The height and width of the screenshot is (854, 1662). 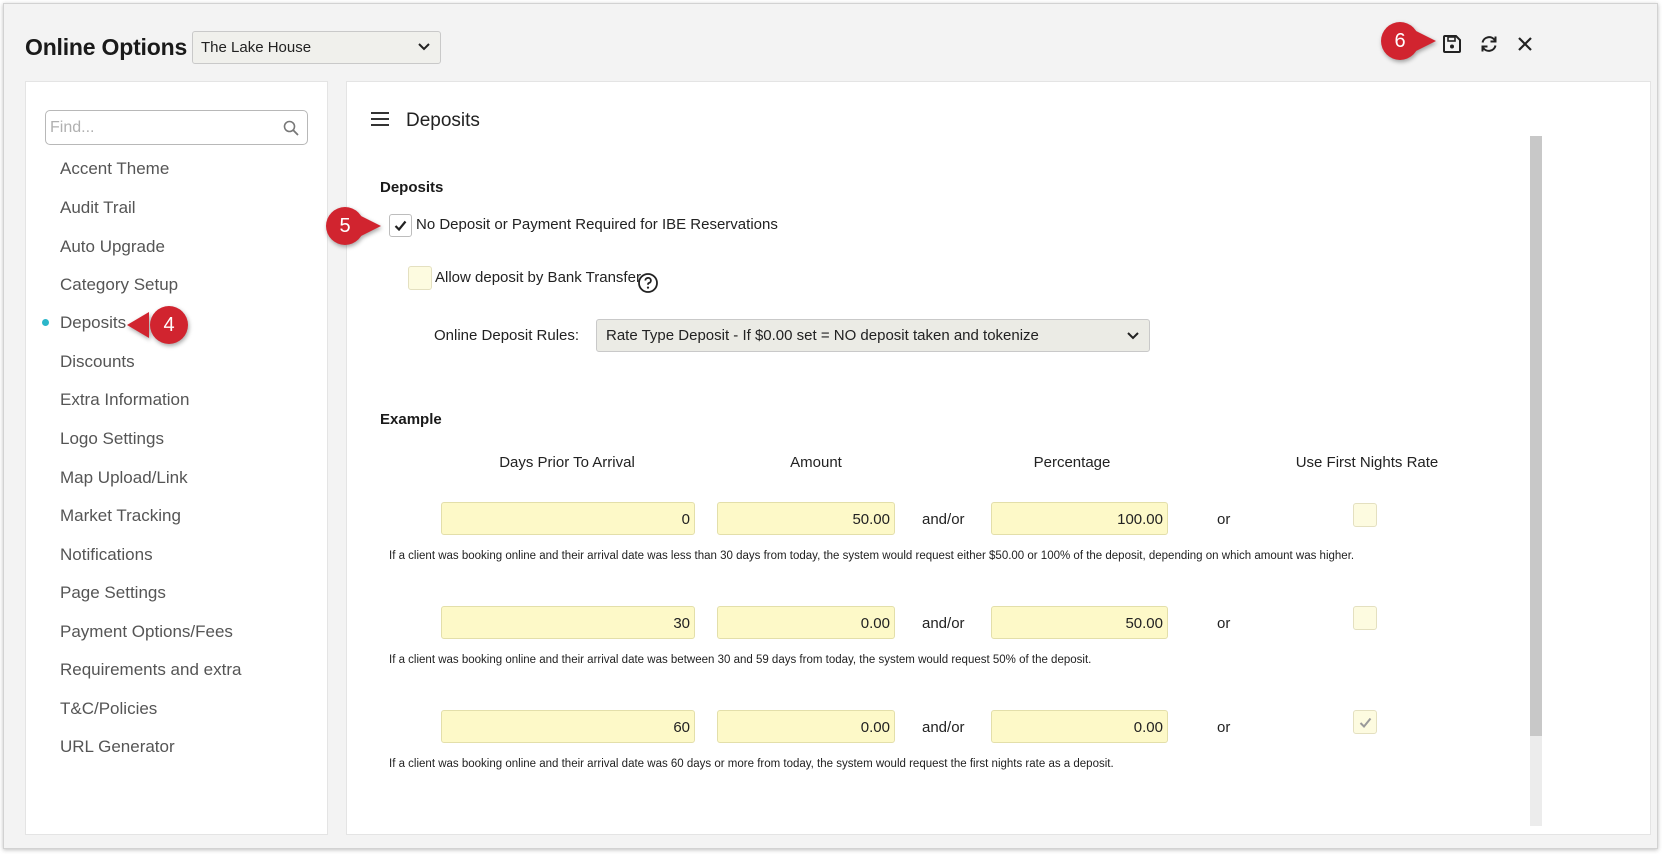 I want to click on no-deposit-checkbox, so click(x=400, y=225).